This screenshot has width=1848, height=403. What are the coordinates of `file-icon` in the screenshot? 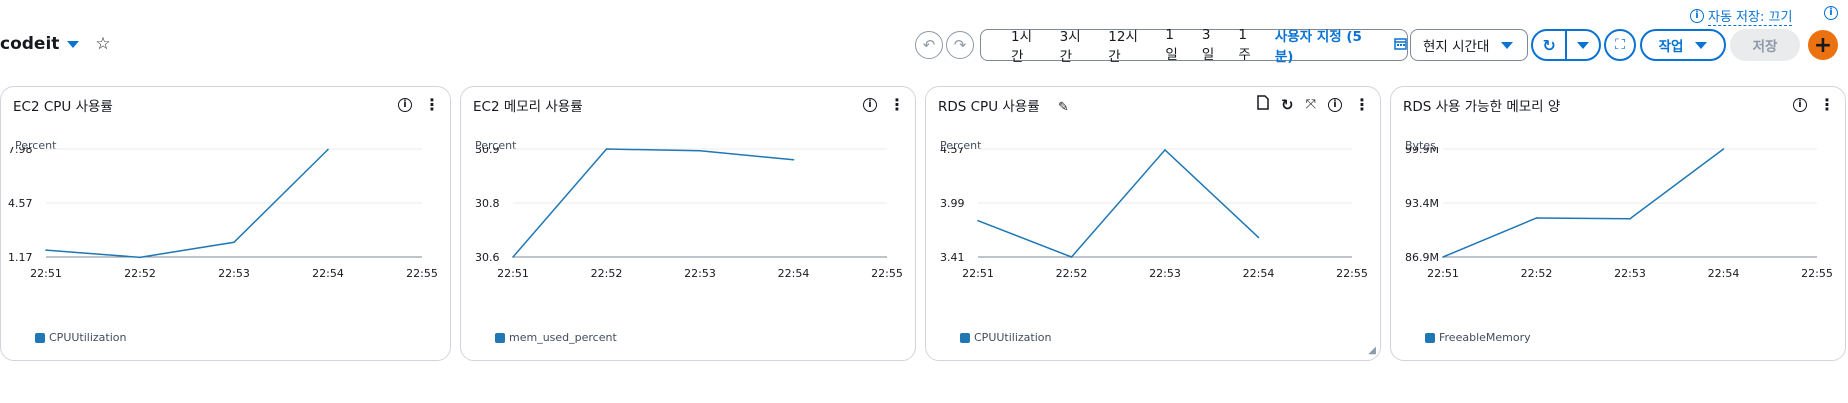 It's located at (1263, 104).